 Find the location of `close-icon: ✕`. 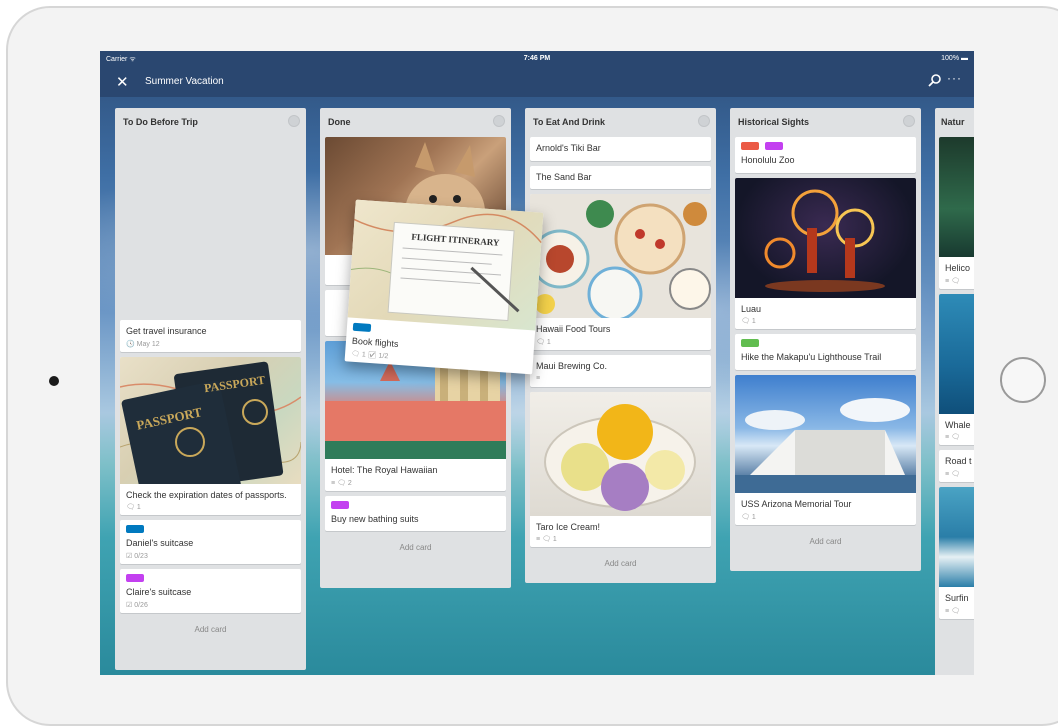

close-icon: ✕ is located at coordinates (122, 82).